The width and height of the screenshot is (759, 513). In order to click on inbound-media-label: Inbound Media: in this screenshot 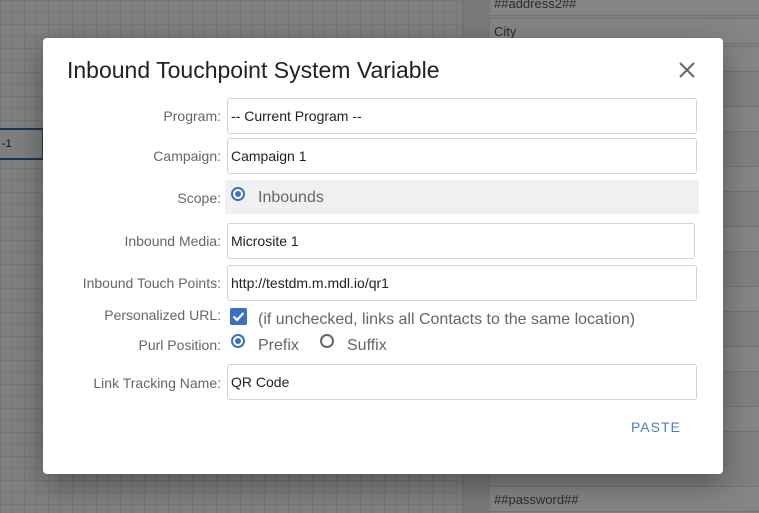, I will do `click(172, 241)`.